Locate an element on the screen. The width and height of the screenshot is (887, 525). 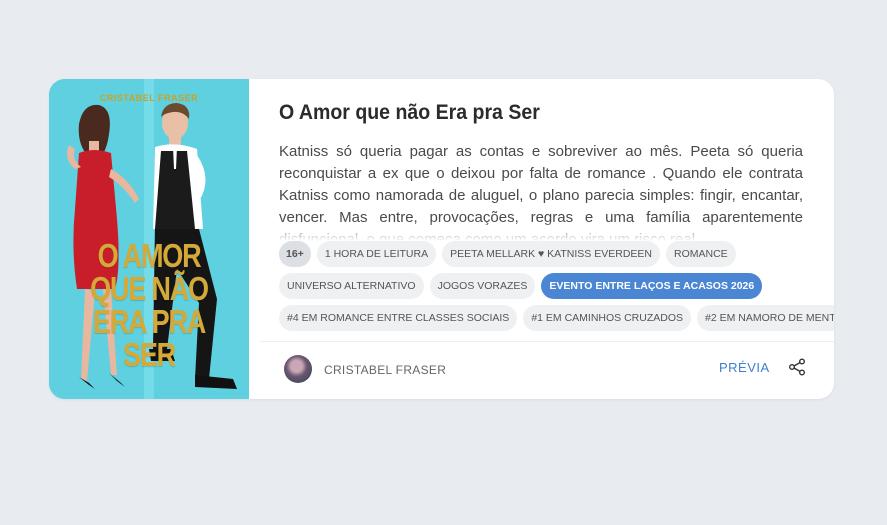
author-name: CRISTABEL FRASER is located at coordinates (385, 370).